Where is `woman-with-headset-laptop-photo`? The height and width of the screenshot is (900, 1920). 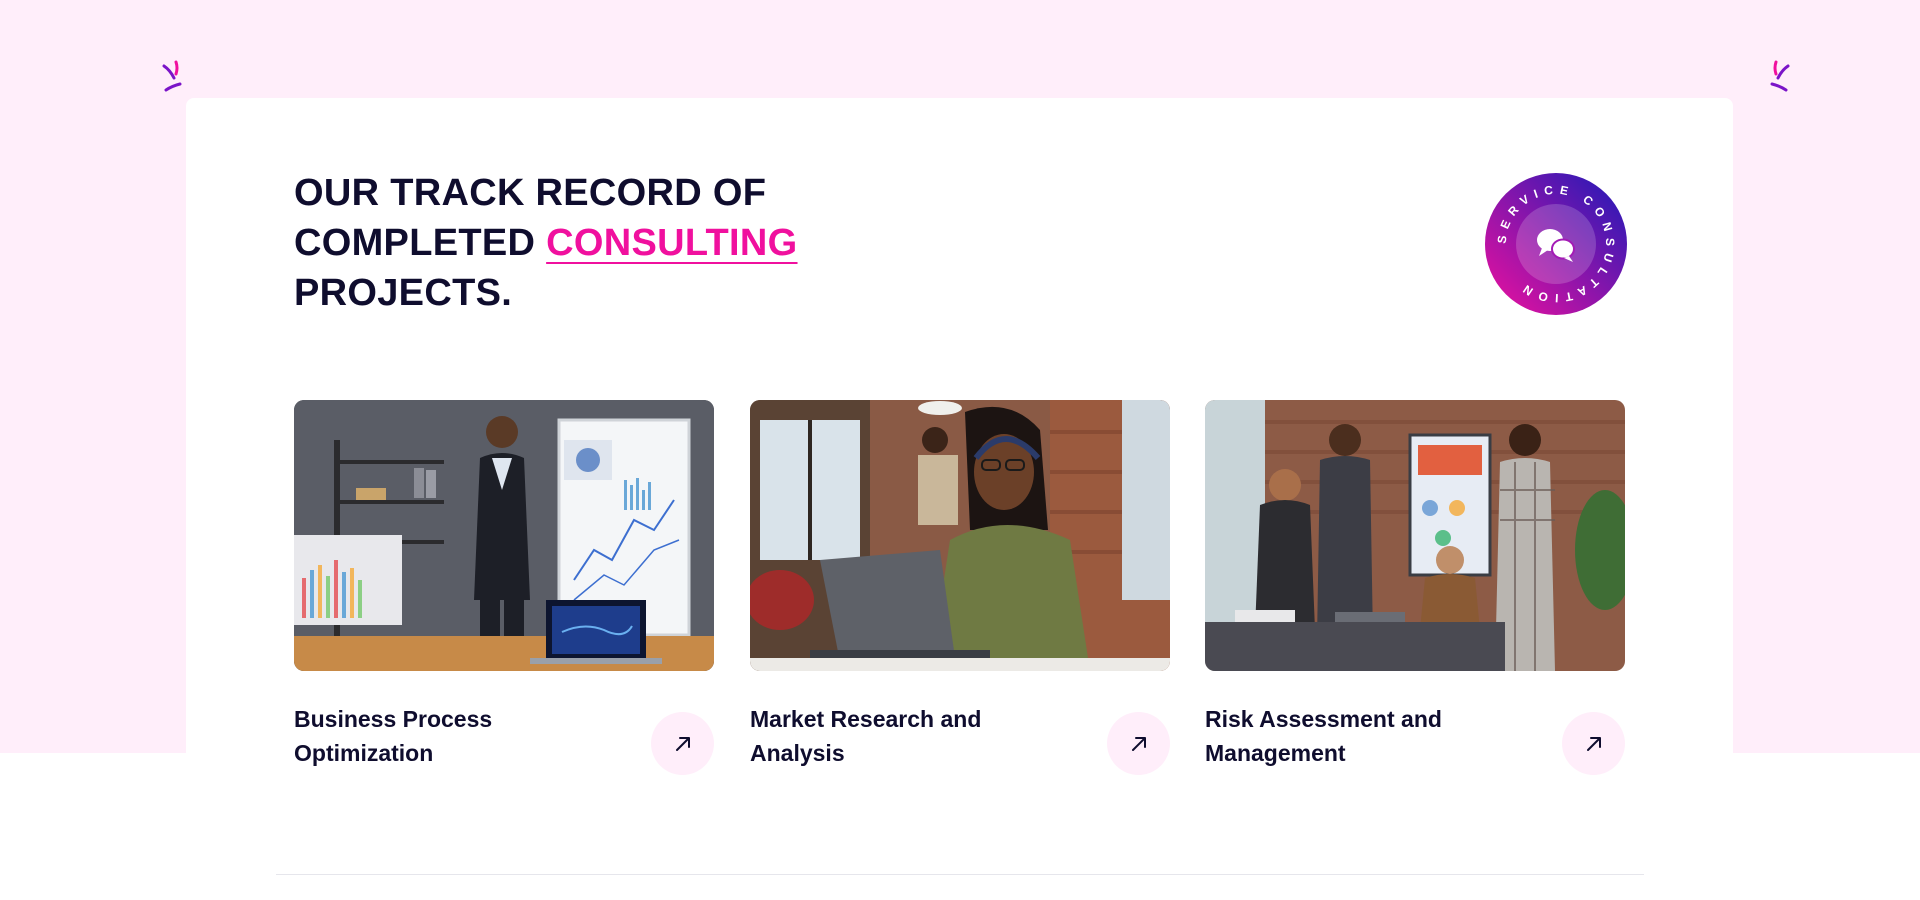
woman-with-headset-laptop-photo is located at coordinates (960, 535).